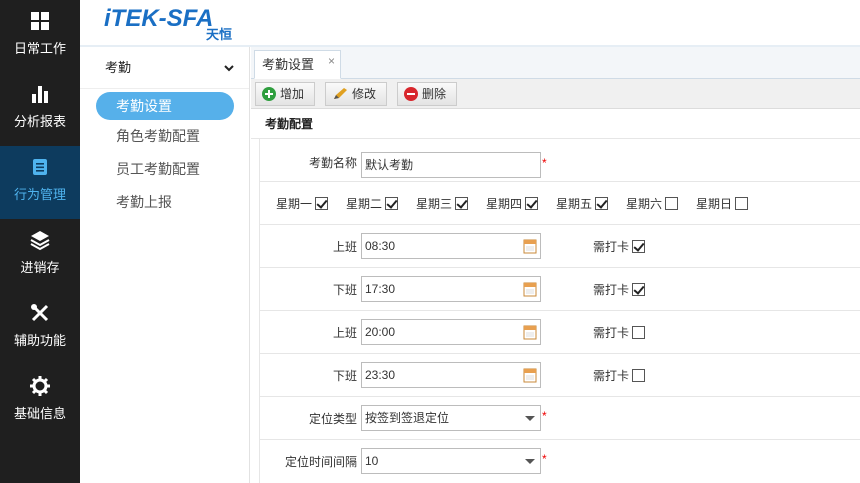 The height and width of the screenshot is (483, 860). Describe the element at coordinates (512, 203) in the screenshot. I see `weekday-thu: 星期四` at that location.